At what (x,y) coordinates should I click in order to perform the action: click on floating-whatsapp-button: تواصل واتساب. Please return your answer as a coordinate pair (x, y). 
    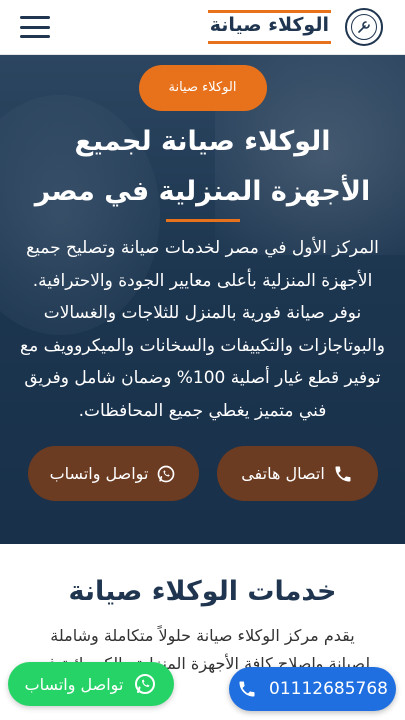
    Looking at the image, I should click on (91, 684).